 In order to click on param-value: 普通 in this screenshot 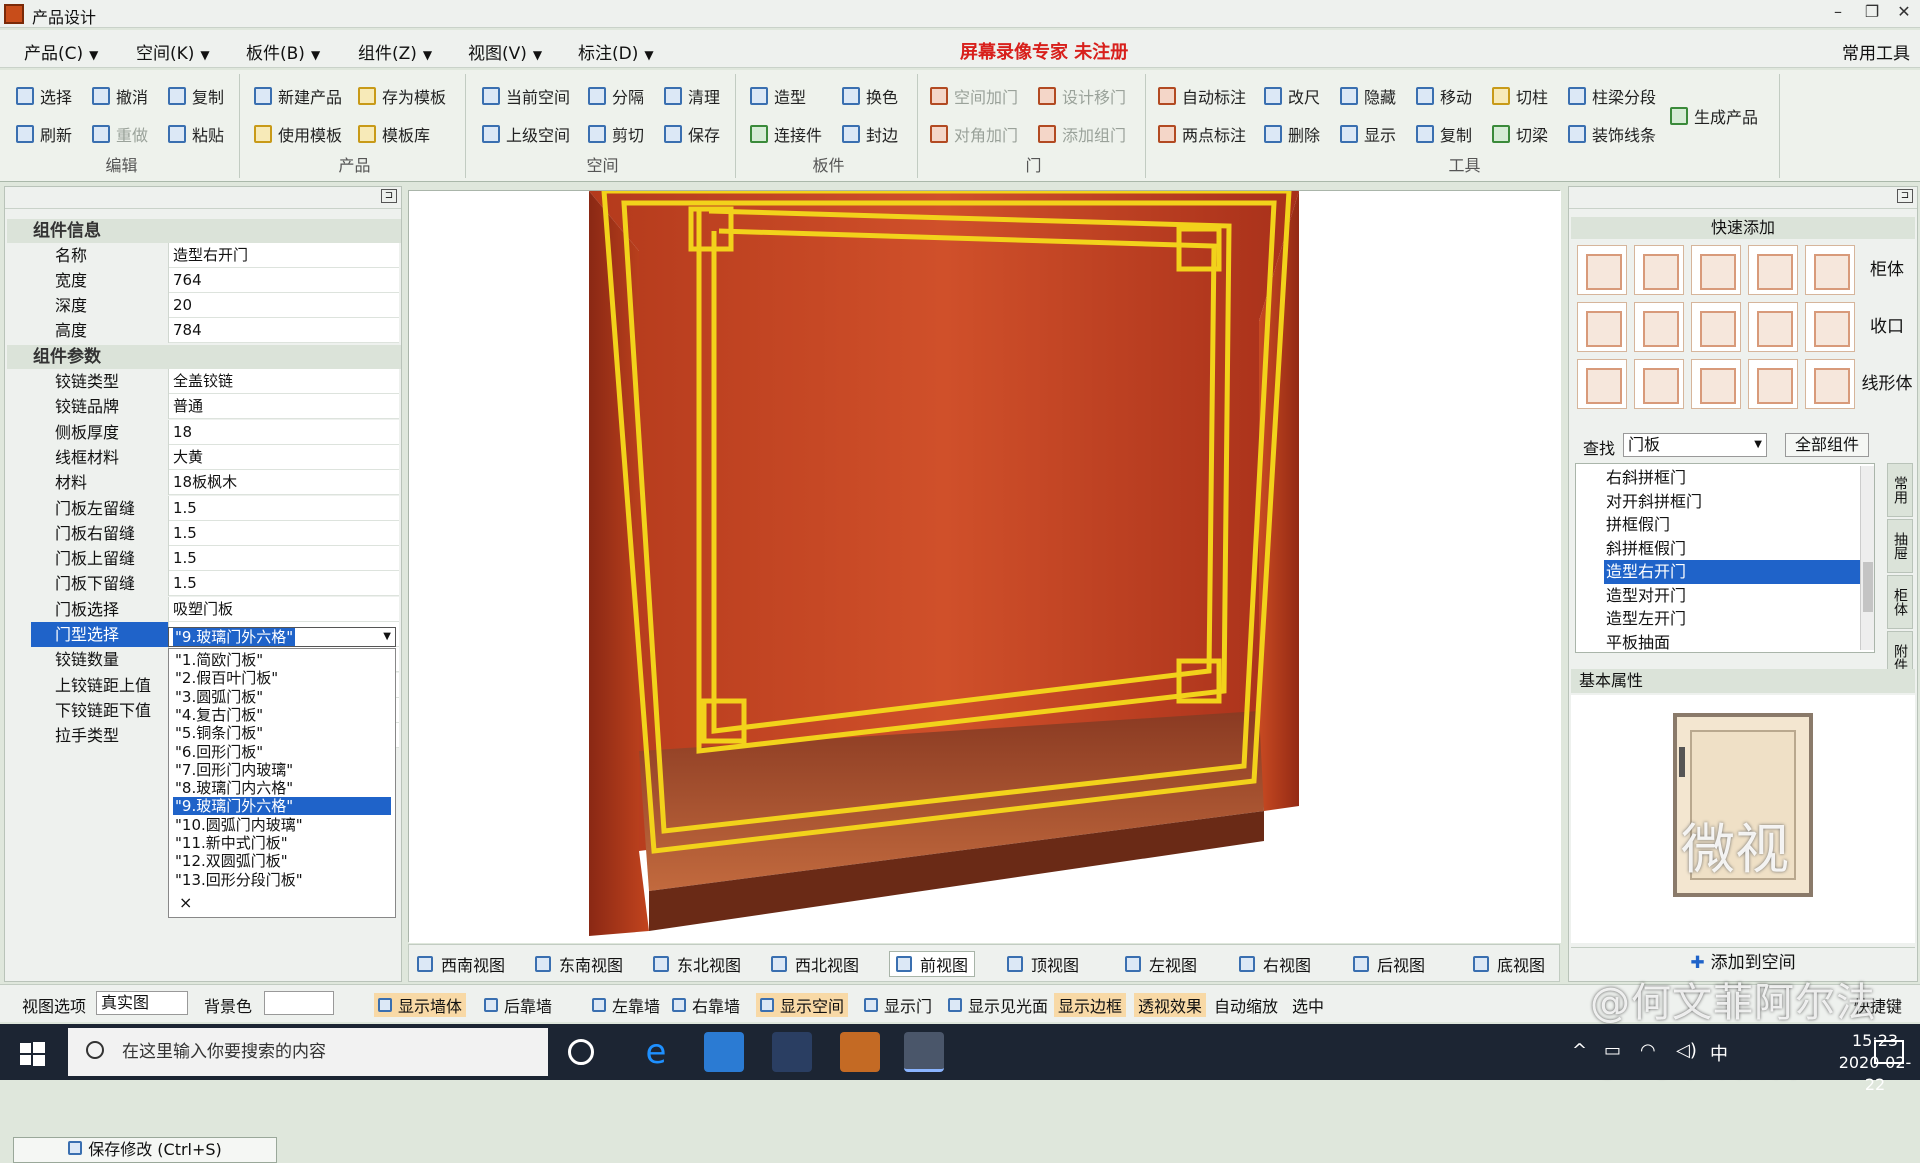, I will do `click(188, 406)`.